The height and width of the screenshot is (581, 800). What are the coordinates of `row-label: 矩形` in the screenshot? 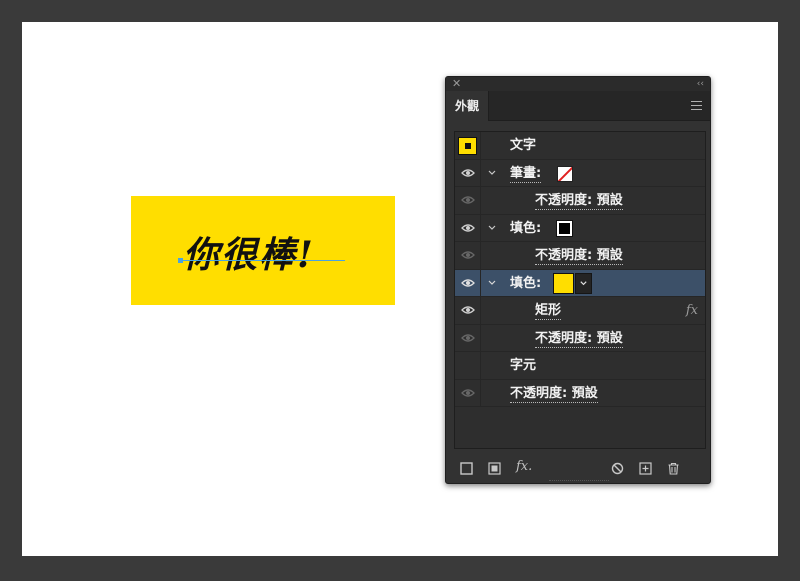 It's located at (548, 311).